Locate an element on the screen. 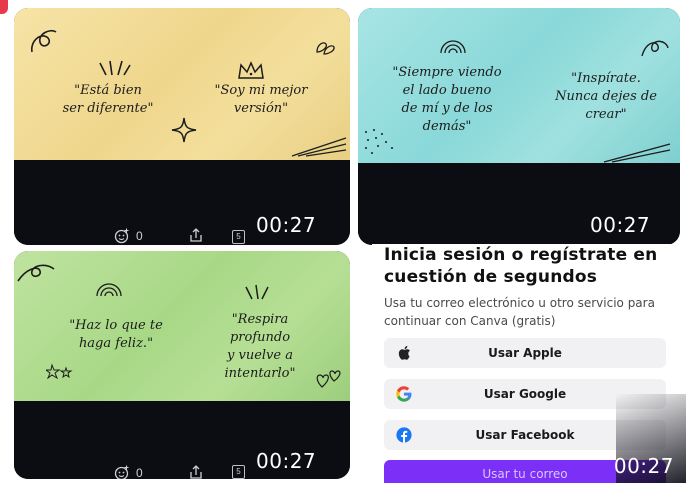 The width and height of the screenshot is (686, 483). card-1-quote-right: "Soy mi mejor versión" is located at coordinates (261, 99).